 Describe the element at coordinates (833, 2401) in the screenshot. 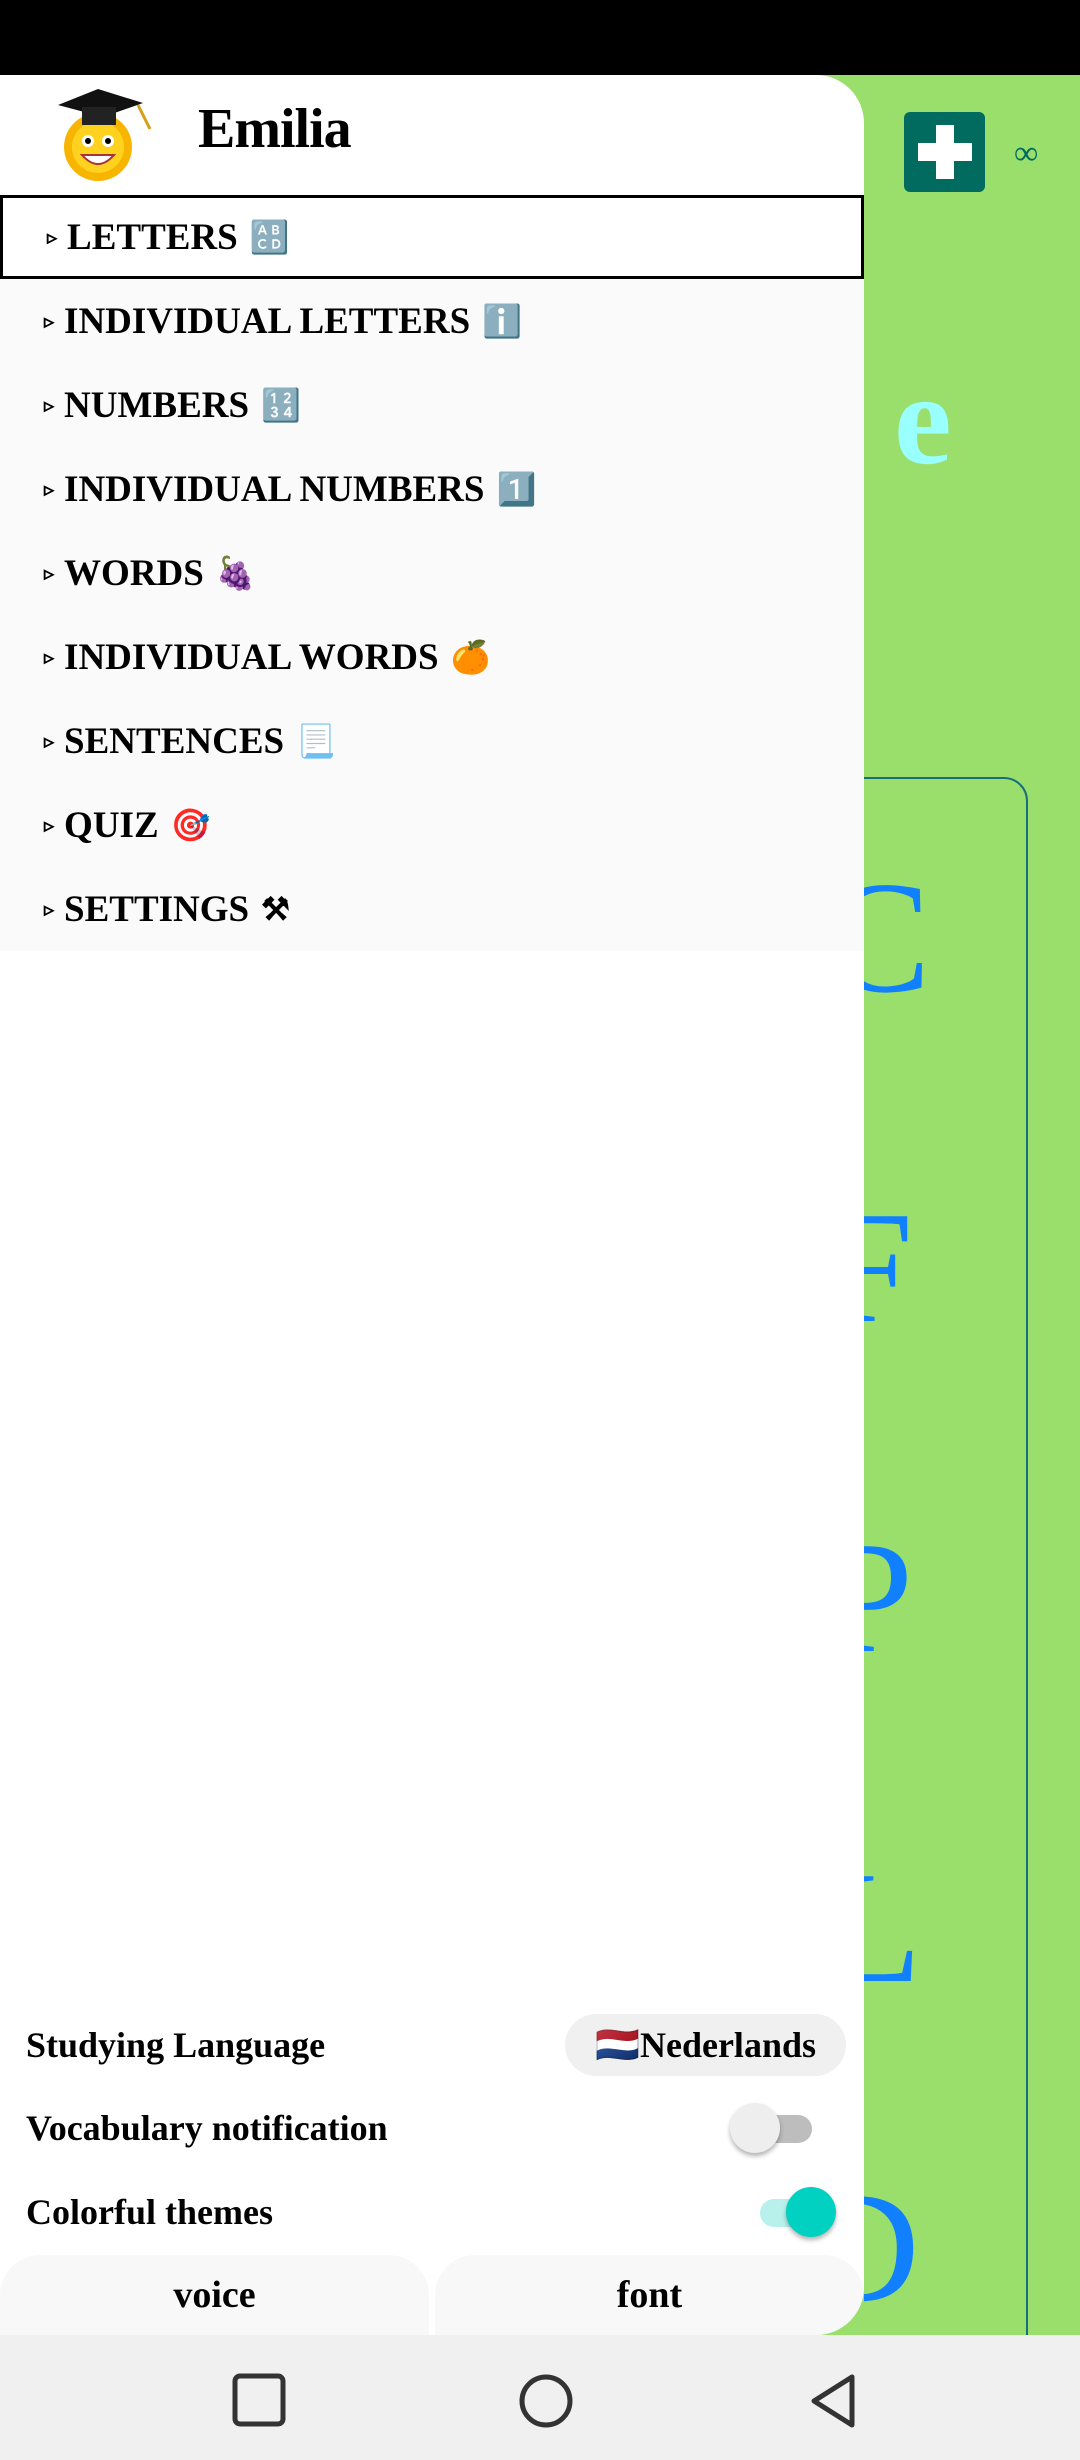

I see `back-icon` at that location.